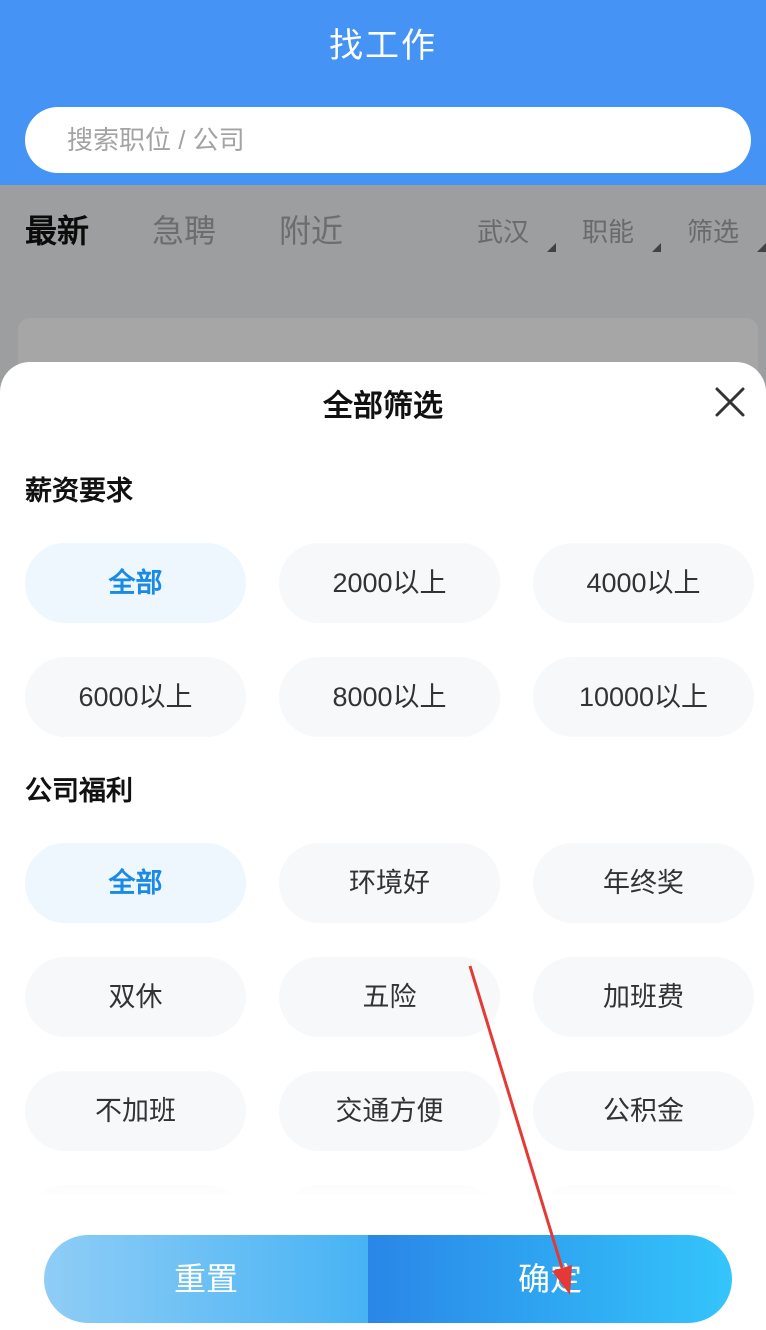 Image resolution: width=766 pixels, height=1330 pixels. I want to click on salary-option: 6000以上, so click(135, 697).